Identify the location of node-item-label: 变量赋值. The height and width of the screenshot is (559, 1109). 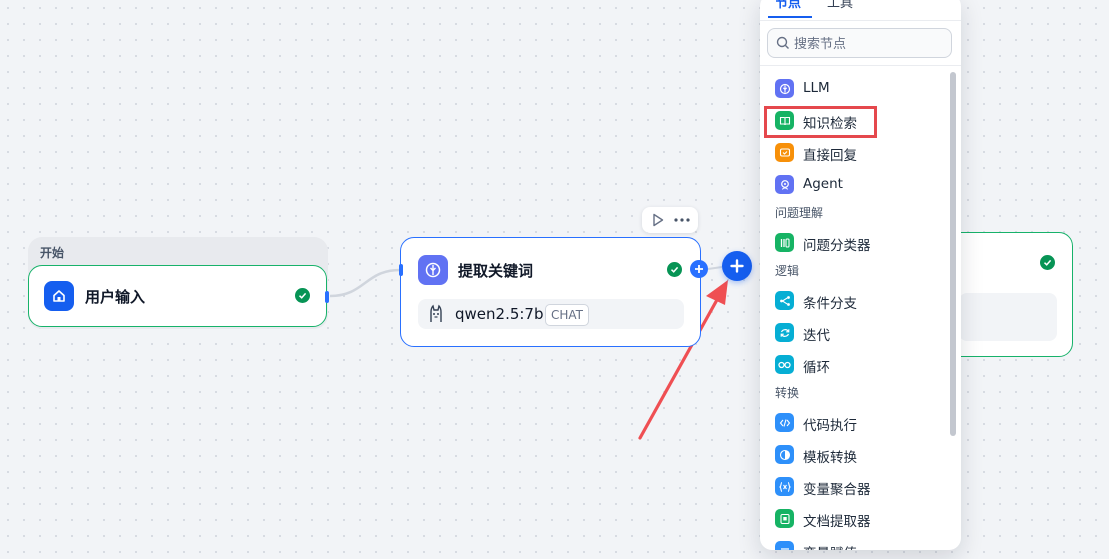
(830, 546).